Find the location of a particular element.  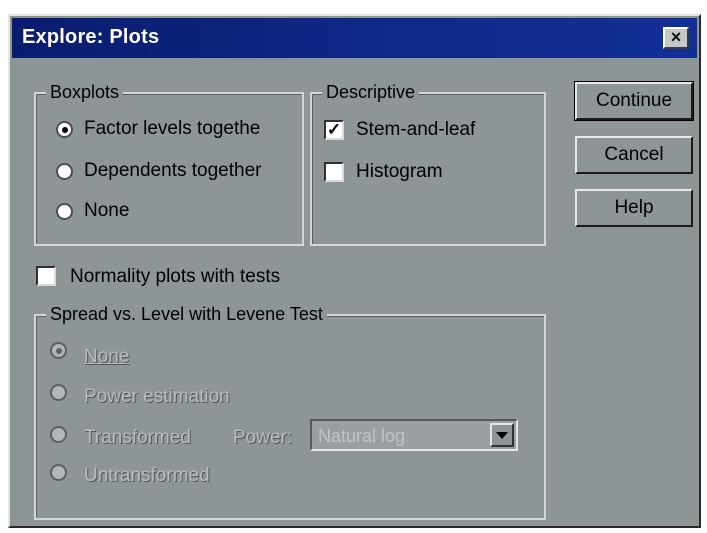

label-factor-levels: Factor levels togethe is located at coordinates (172, 129).